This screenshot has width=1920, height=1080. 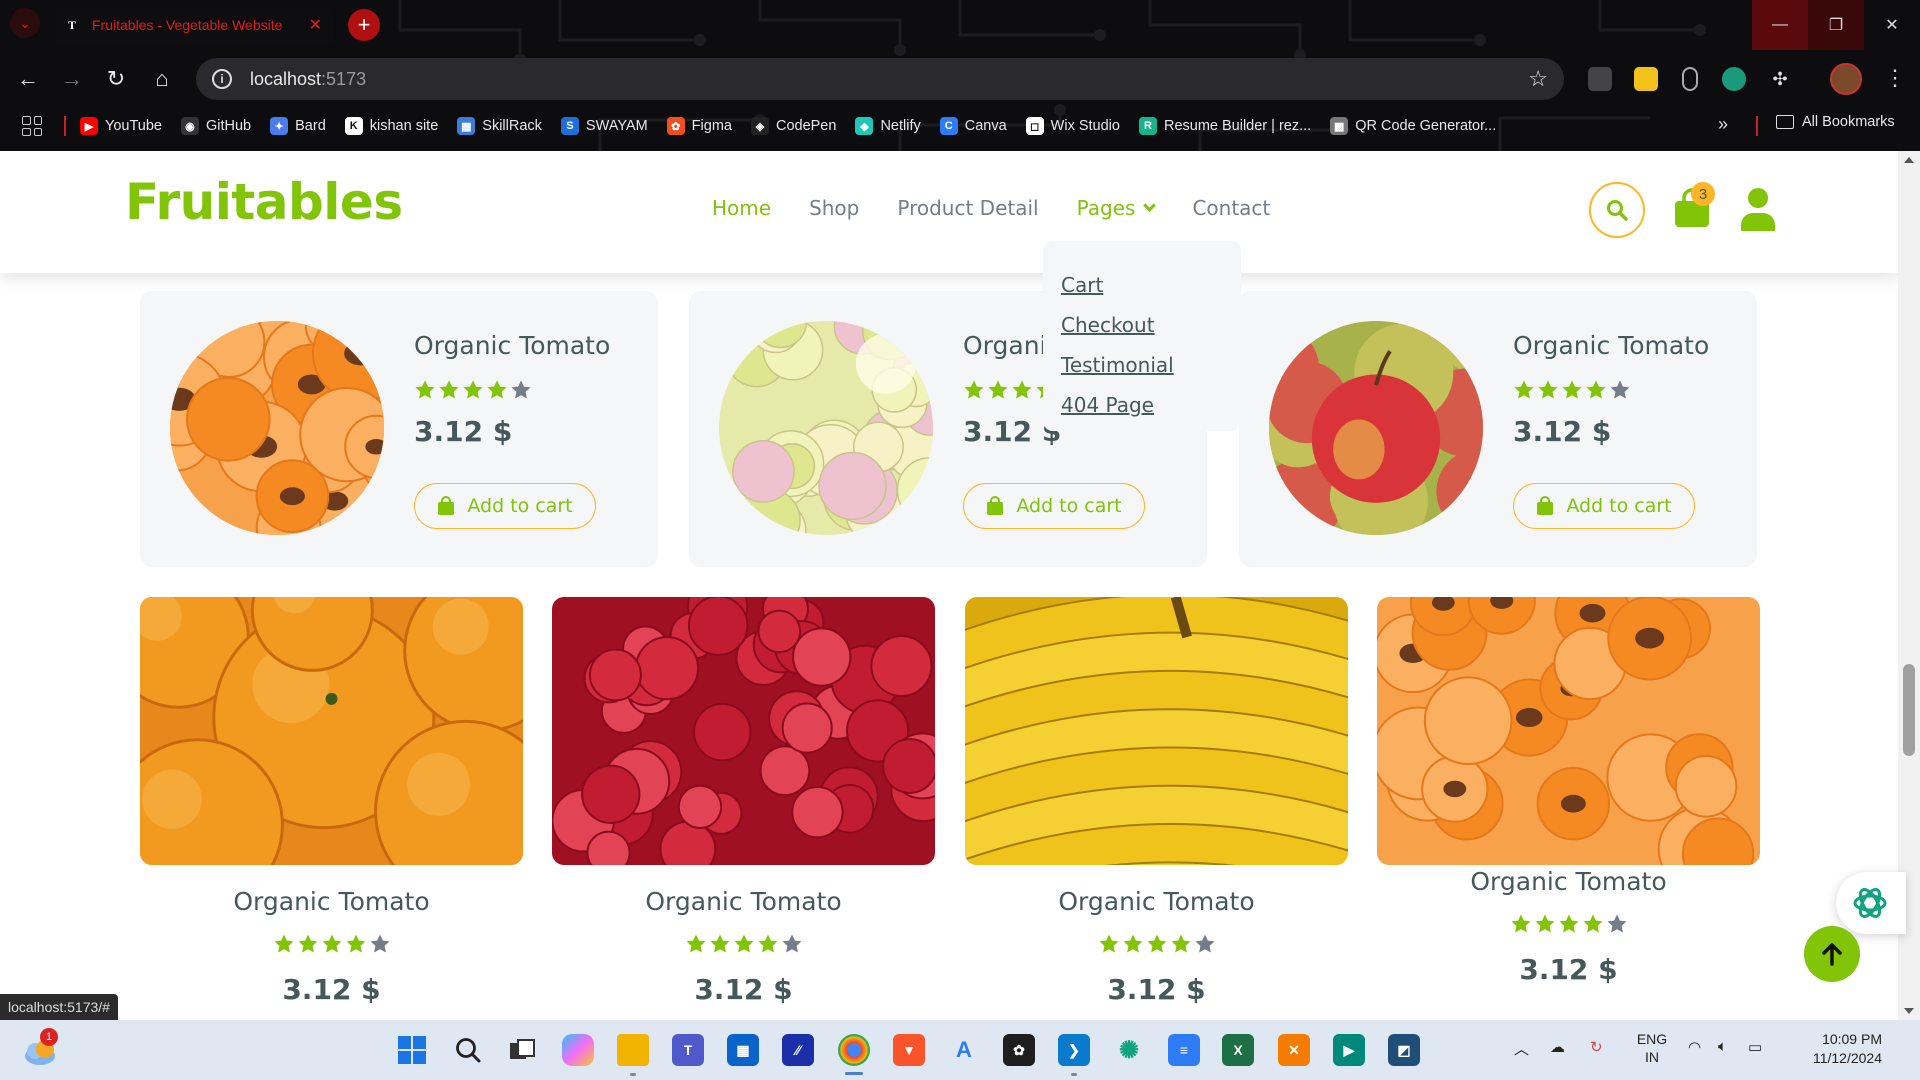 What do you see at coordinates (1184, 1050) in the screenshot?
I see `notepad-icon: ≡` at bounding box center [1184, 1050].